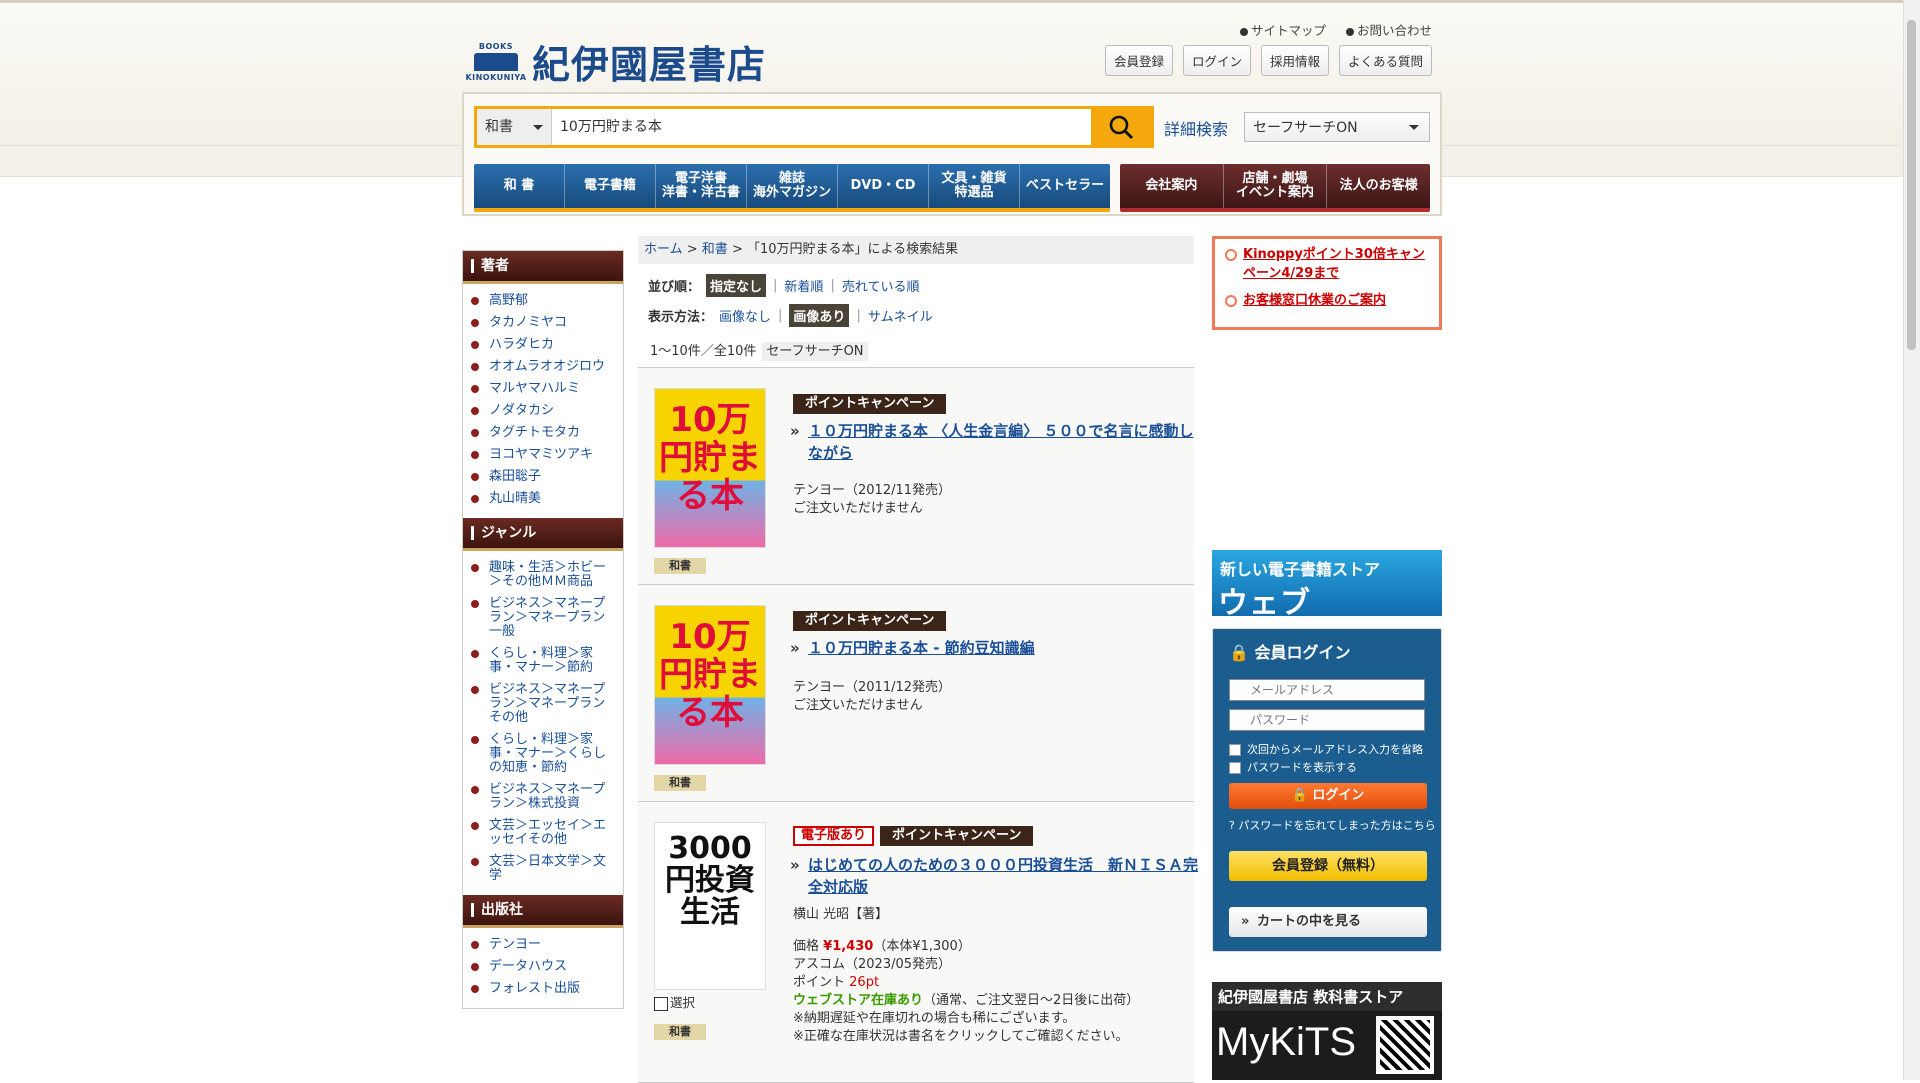 The width and height of the screenshot is (1920, 1083). Describe the element at coordinates (998, 648) in the screenshot. I see `book-title-link: １０万円貯まる本 - 節約豆知識編` at that location.